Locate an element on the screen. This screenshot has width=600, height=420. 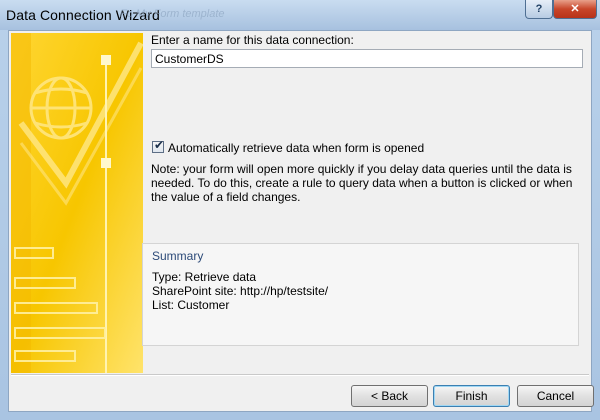
help-button: ? is located at coordinates (539, 9).